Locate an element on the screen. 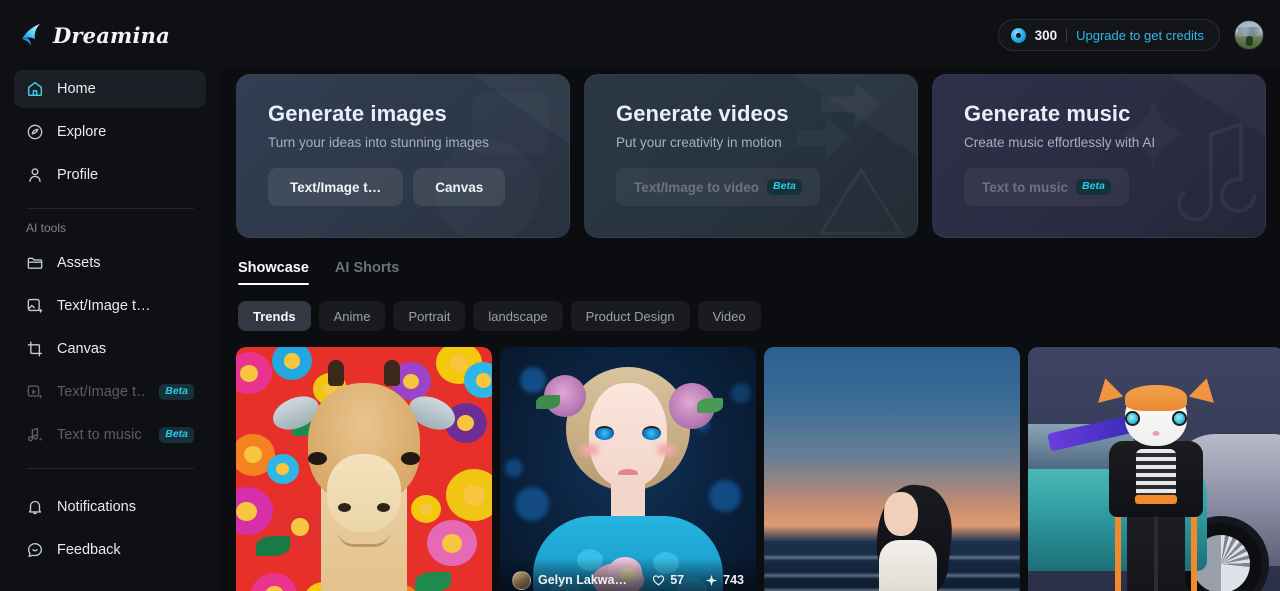 The image size is (1280, 591). hero-button-label: Canvas is located at coordinates (459, 187).